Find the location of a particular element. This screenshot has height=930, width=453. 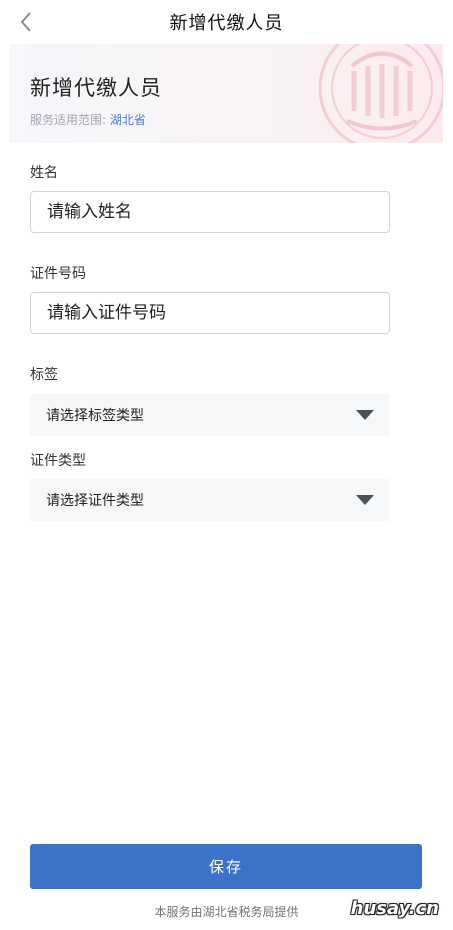

service-scope-label: 服务适用范围: is located at coordinates (70, 120).